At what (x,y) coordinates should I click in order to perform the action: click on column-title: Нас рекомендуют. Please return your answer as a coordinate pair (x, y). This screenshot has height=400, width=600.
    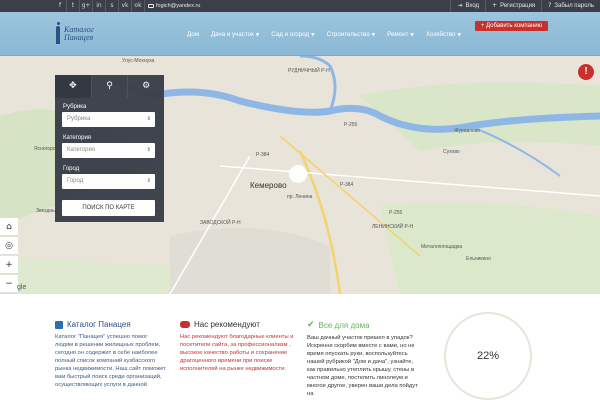
    Looking at the image, I should click on (227, 324).